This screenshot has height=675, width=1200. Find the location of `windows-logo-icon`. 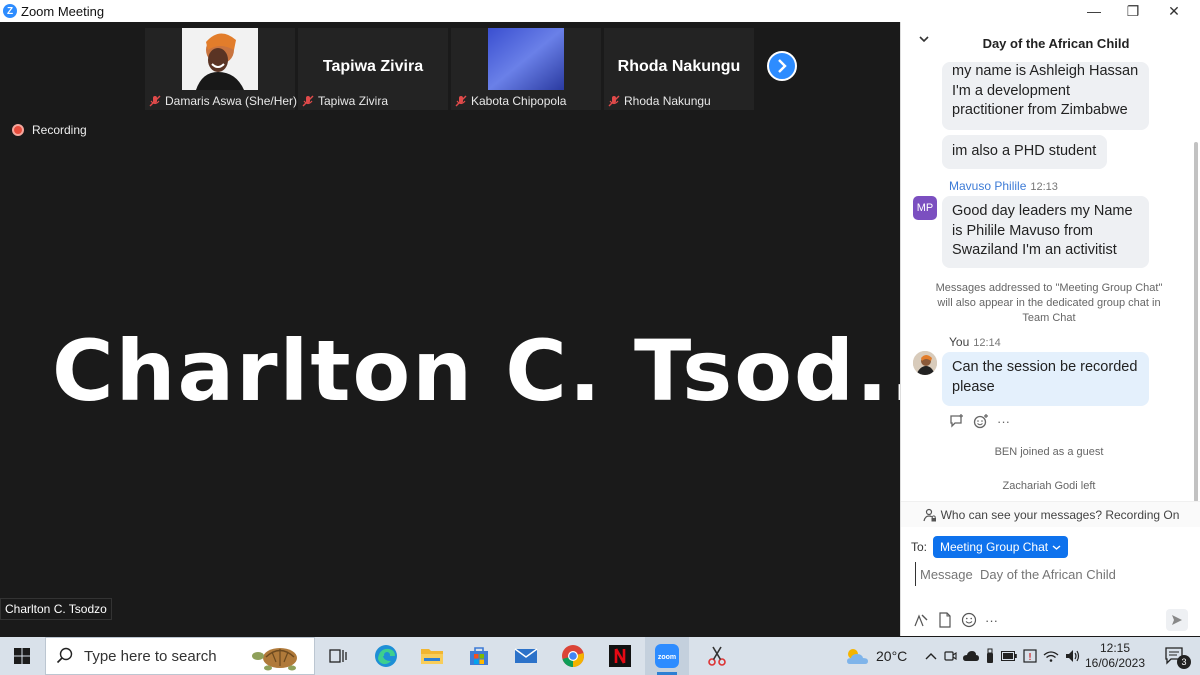

windows-logo-icon is located at coordinates (22, 656).